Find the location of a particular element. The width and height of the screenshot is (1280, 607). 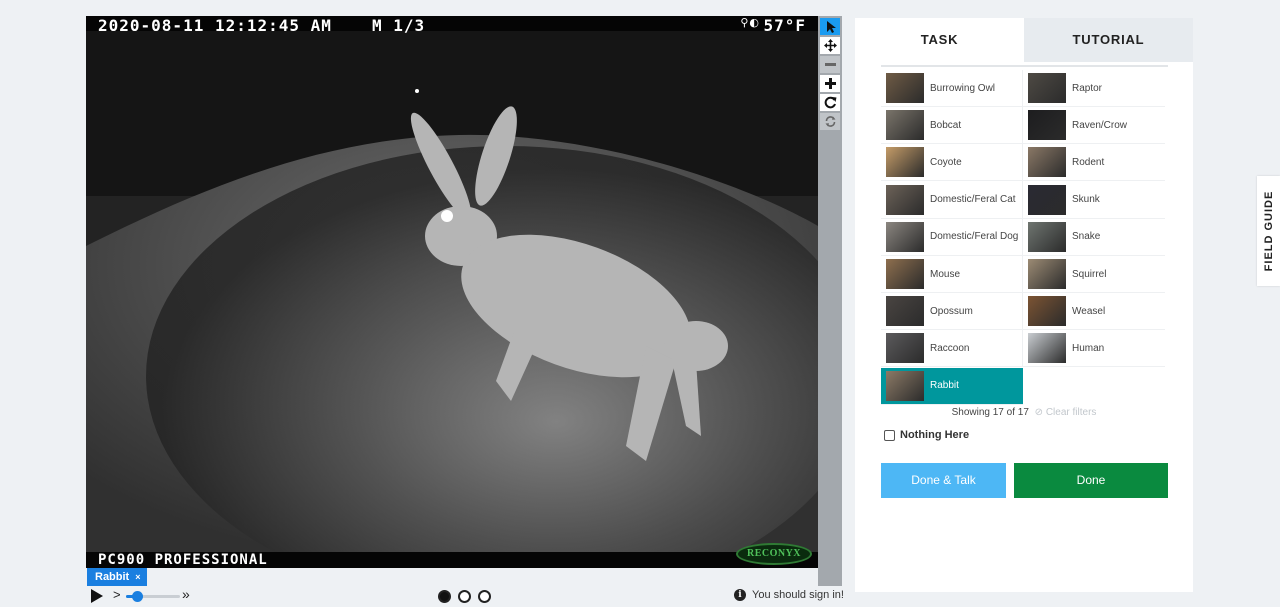

choice-raven-crow: Raven/Crow is located at coordinates (1094, 126).